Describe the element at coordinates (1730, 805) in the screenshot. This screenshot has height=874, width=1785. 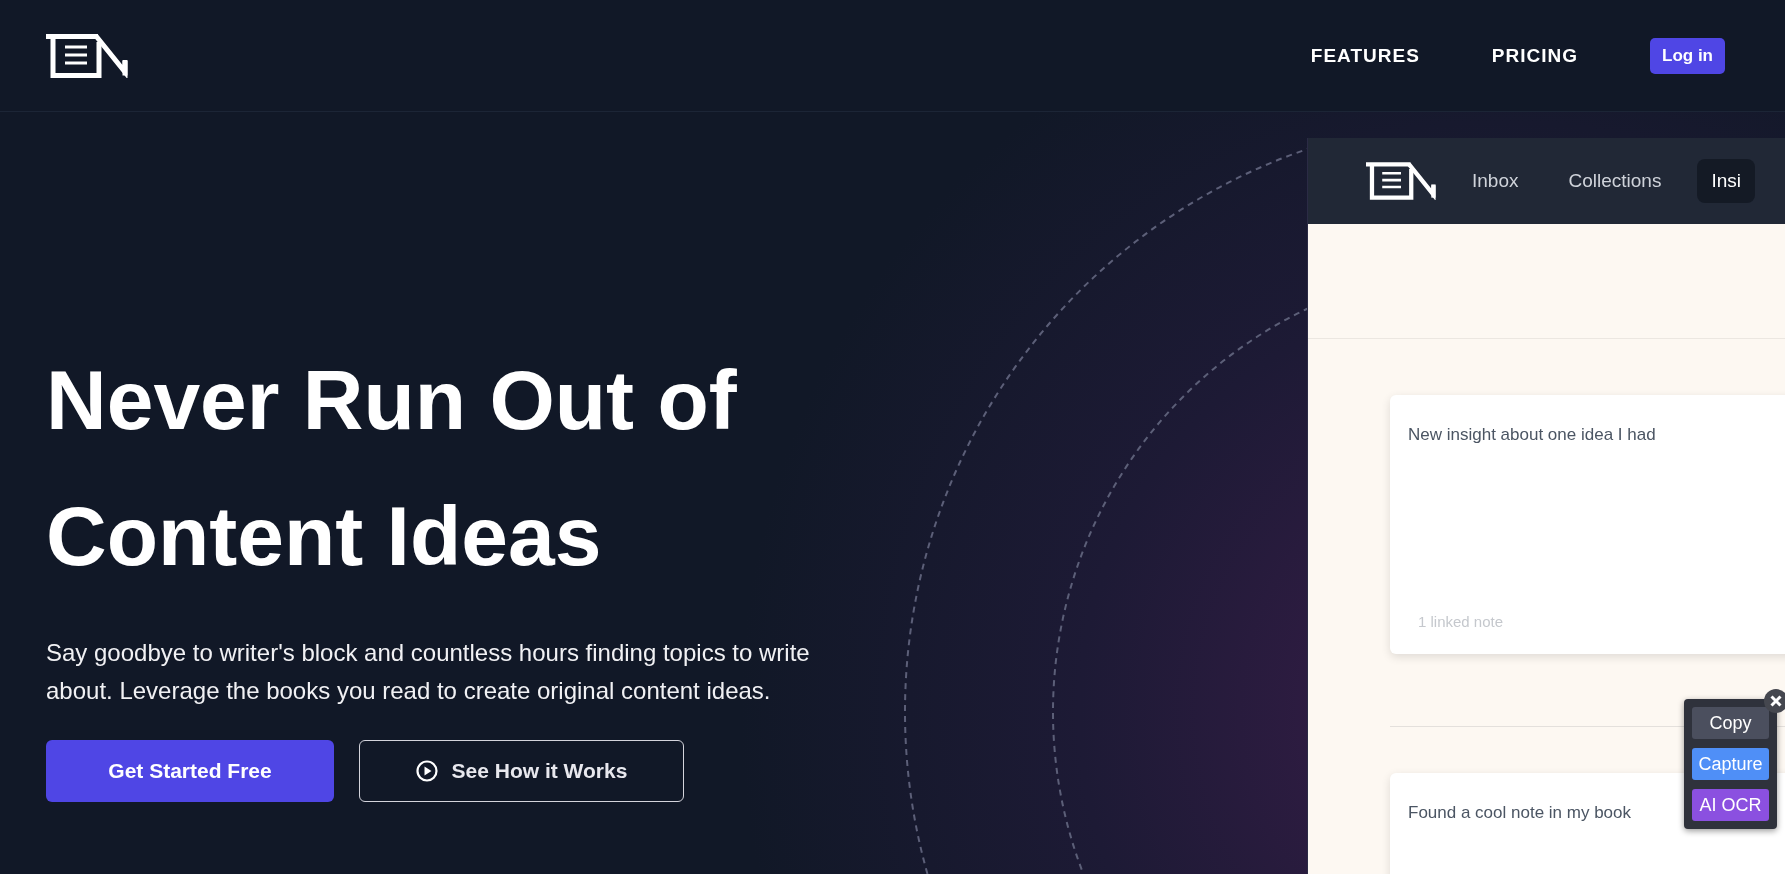
I see `ocr-button: AI OCR` at that location.